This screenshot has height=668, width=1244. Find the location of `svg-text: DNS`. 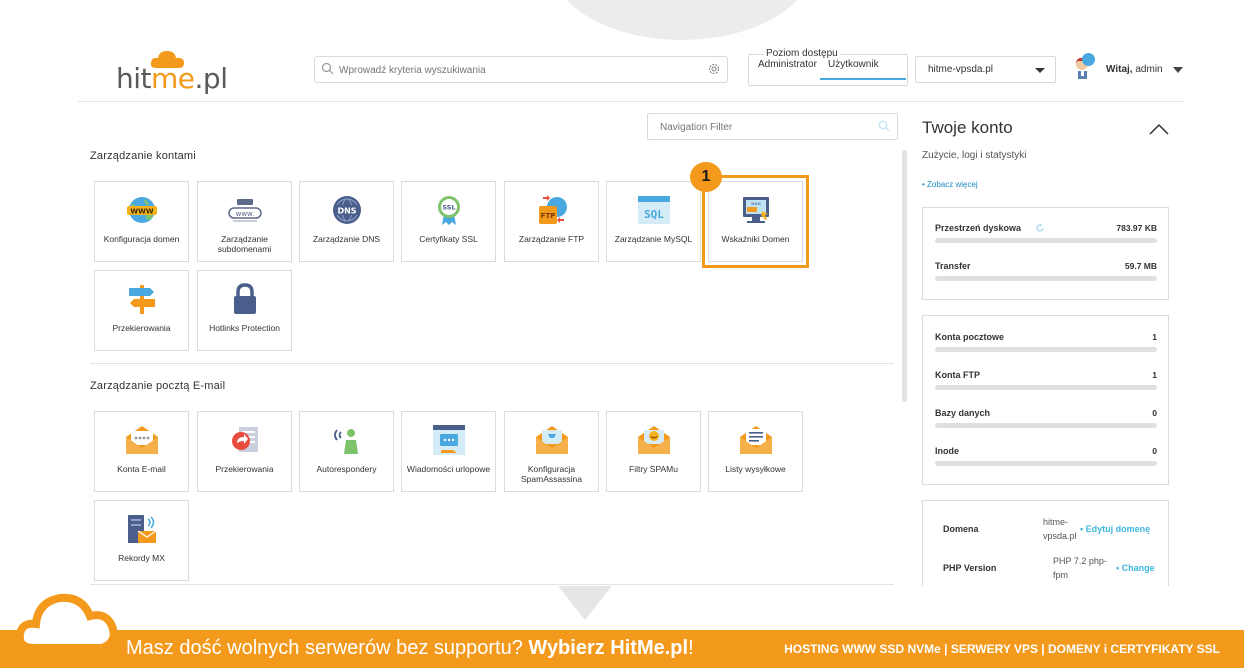

svg-text: DNS is located at coordinates (346, 211).